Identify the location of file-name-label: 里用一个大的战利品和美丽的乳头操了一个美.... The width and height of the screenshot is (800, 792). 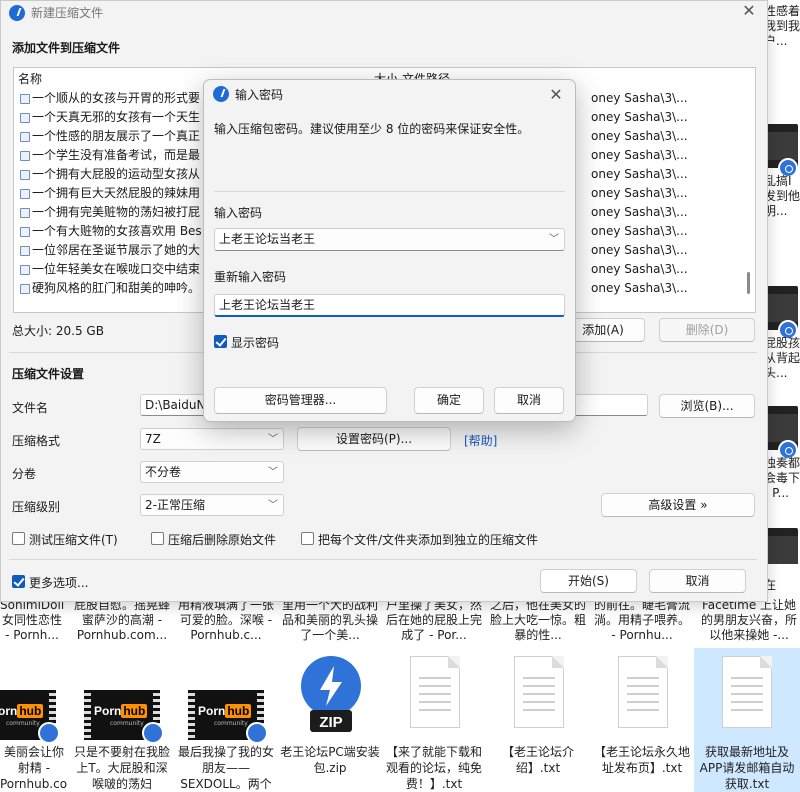
(330, 620).